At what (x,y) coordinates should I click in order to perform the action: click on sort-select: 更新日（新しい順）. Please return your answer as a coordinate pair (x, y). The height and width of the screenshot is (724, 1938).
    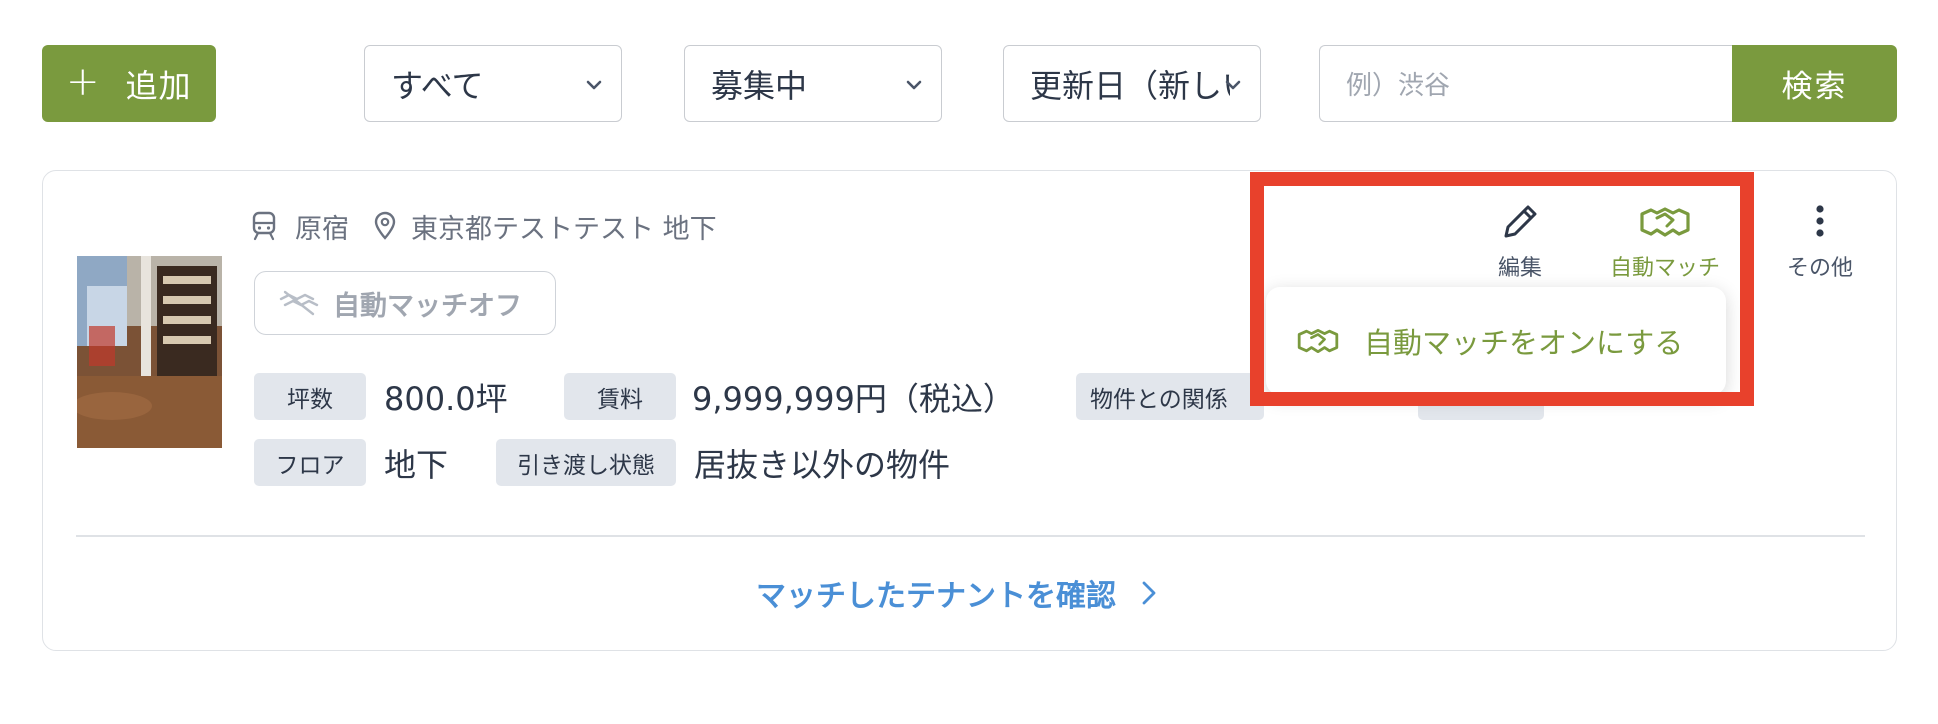
    Looking at the image, I should click on (1132, 83).